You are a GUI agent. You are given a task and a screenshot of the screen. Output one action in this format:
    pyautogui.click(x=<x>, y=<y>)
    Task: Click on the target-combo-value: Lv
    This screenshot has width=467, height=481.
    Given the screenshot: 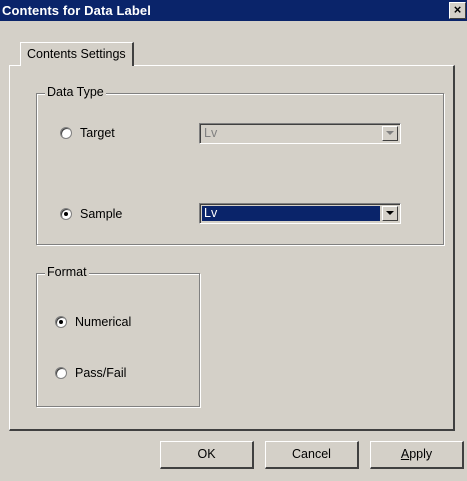 What is the action you would take?
    pyautogui.click(x=291, y=133)
    